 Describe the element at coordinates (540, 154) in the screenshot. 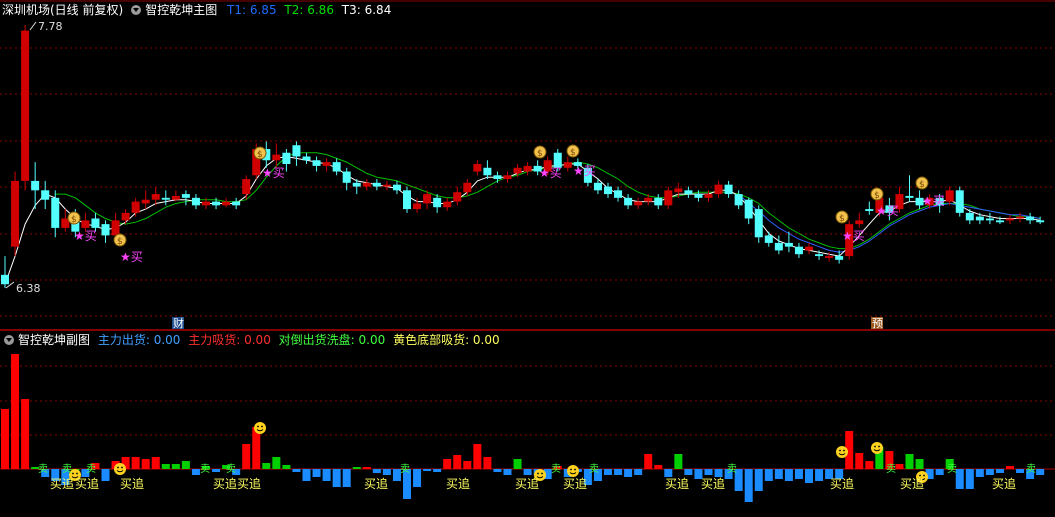

I see `money-bag-icon: $` at that location.